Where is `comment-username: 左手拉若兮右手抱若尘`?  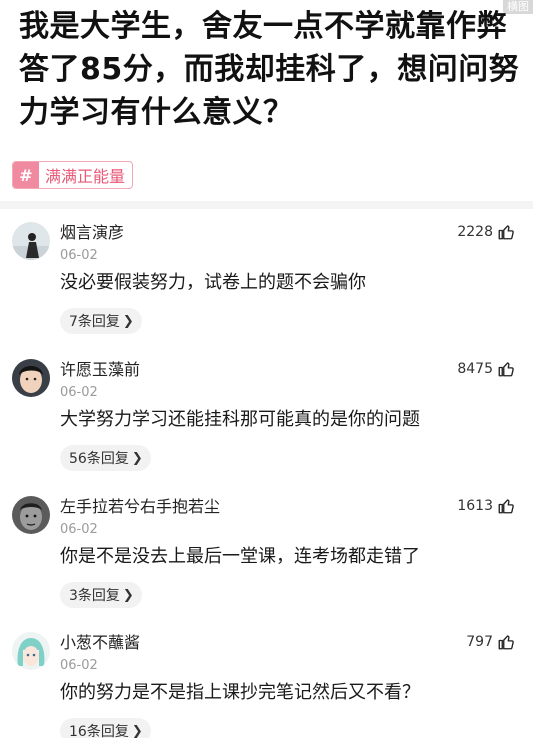 comment-username: 左手拉若兮右手抱若尘 is located at coordinates (140, 507).